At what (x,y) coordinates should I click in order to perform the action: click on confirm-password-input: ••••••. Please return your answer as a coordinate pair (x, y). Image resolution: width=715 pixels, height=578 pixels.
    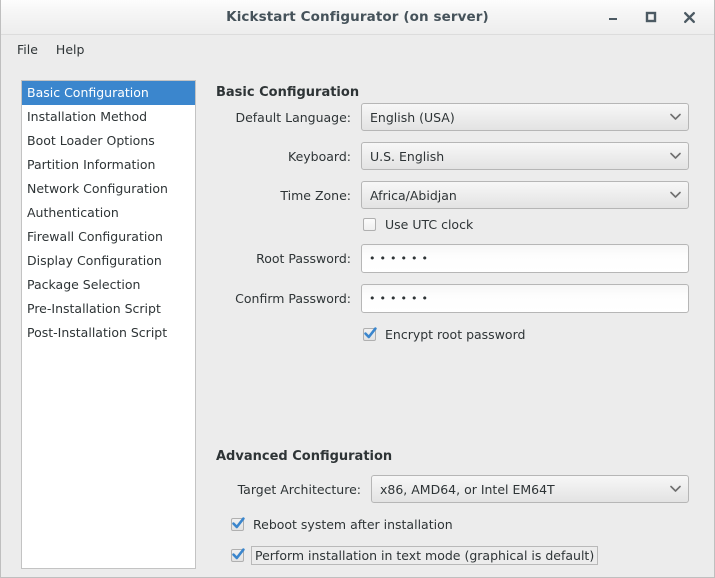
    Looking at the image, I should click on (525, 298).